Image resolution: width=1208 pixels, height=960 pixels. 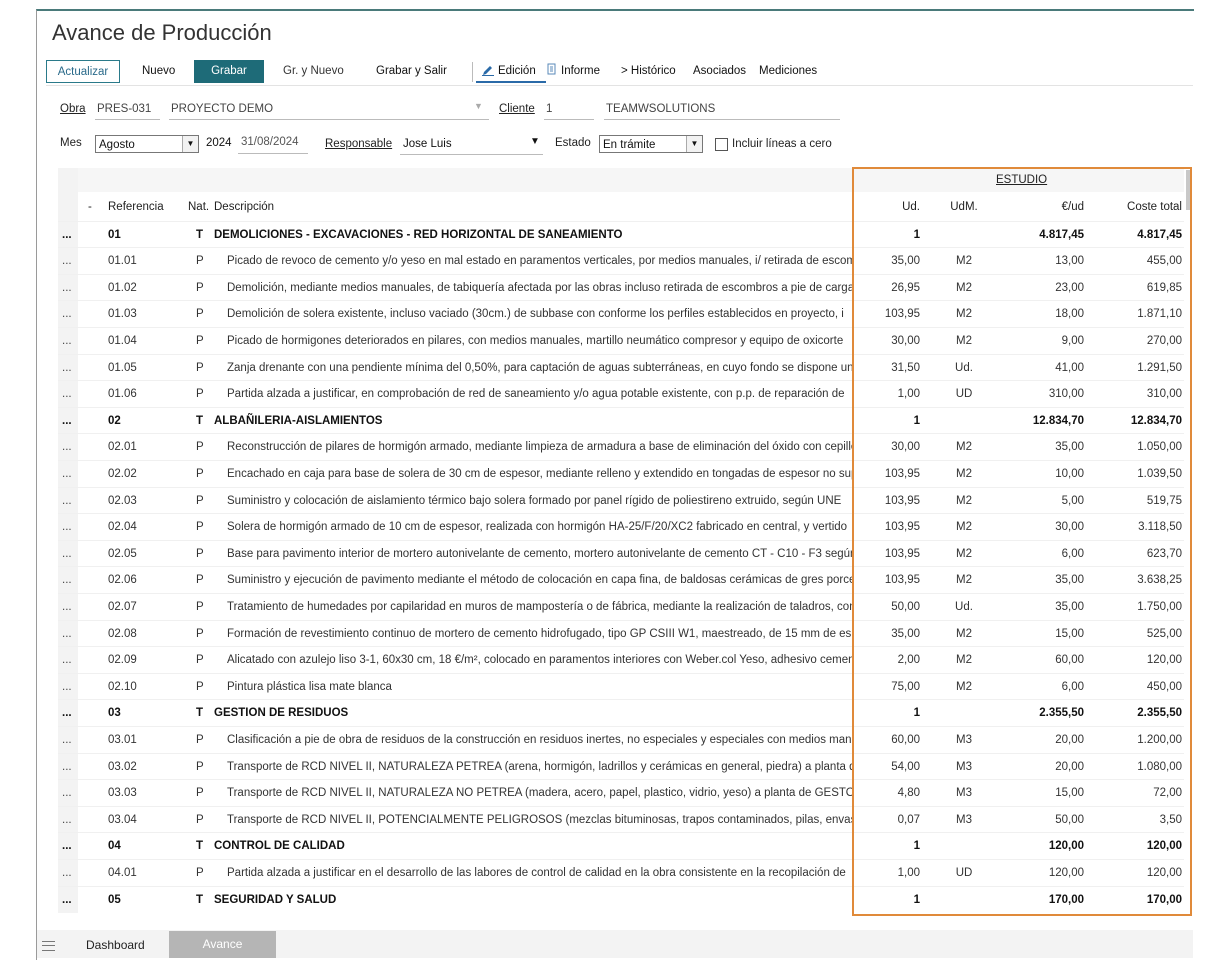 I want to click on responsable-dropdown-icon: ▼, so click(x=535, y=141).